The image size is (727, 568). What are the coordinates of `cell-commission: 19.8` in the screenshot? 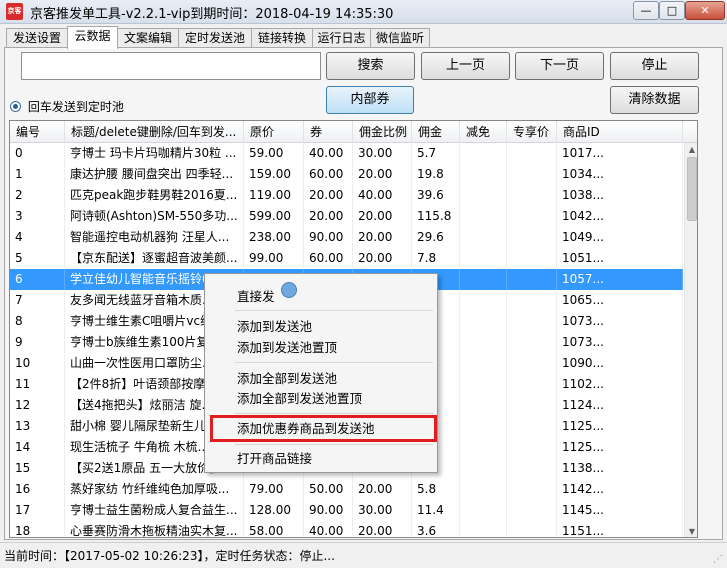 It's located at (436, 174).